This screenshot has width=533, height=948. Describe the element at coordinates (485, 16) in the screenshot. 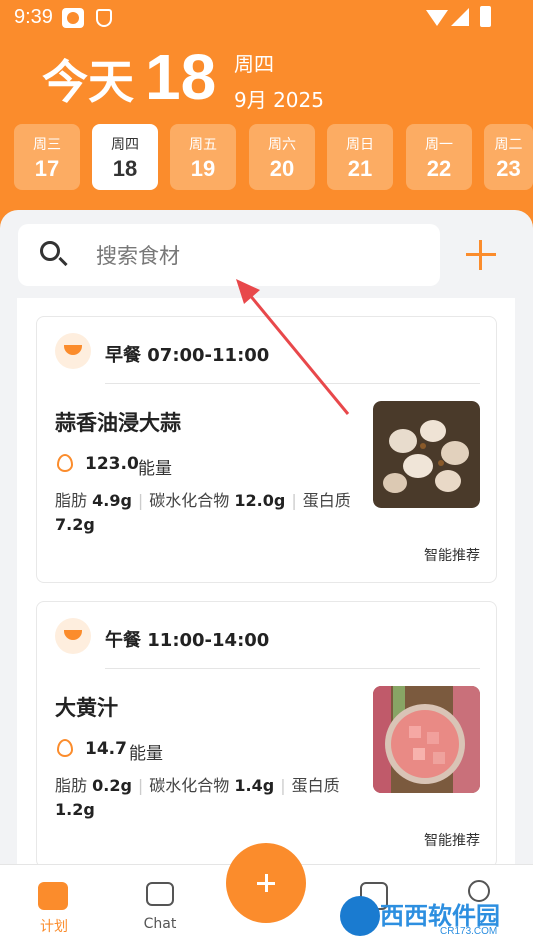

I see `battery-icon` at that location.